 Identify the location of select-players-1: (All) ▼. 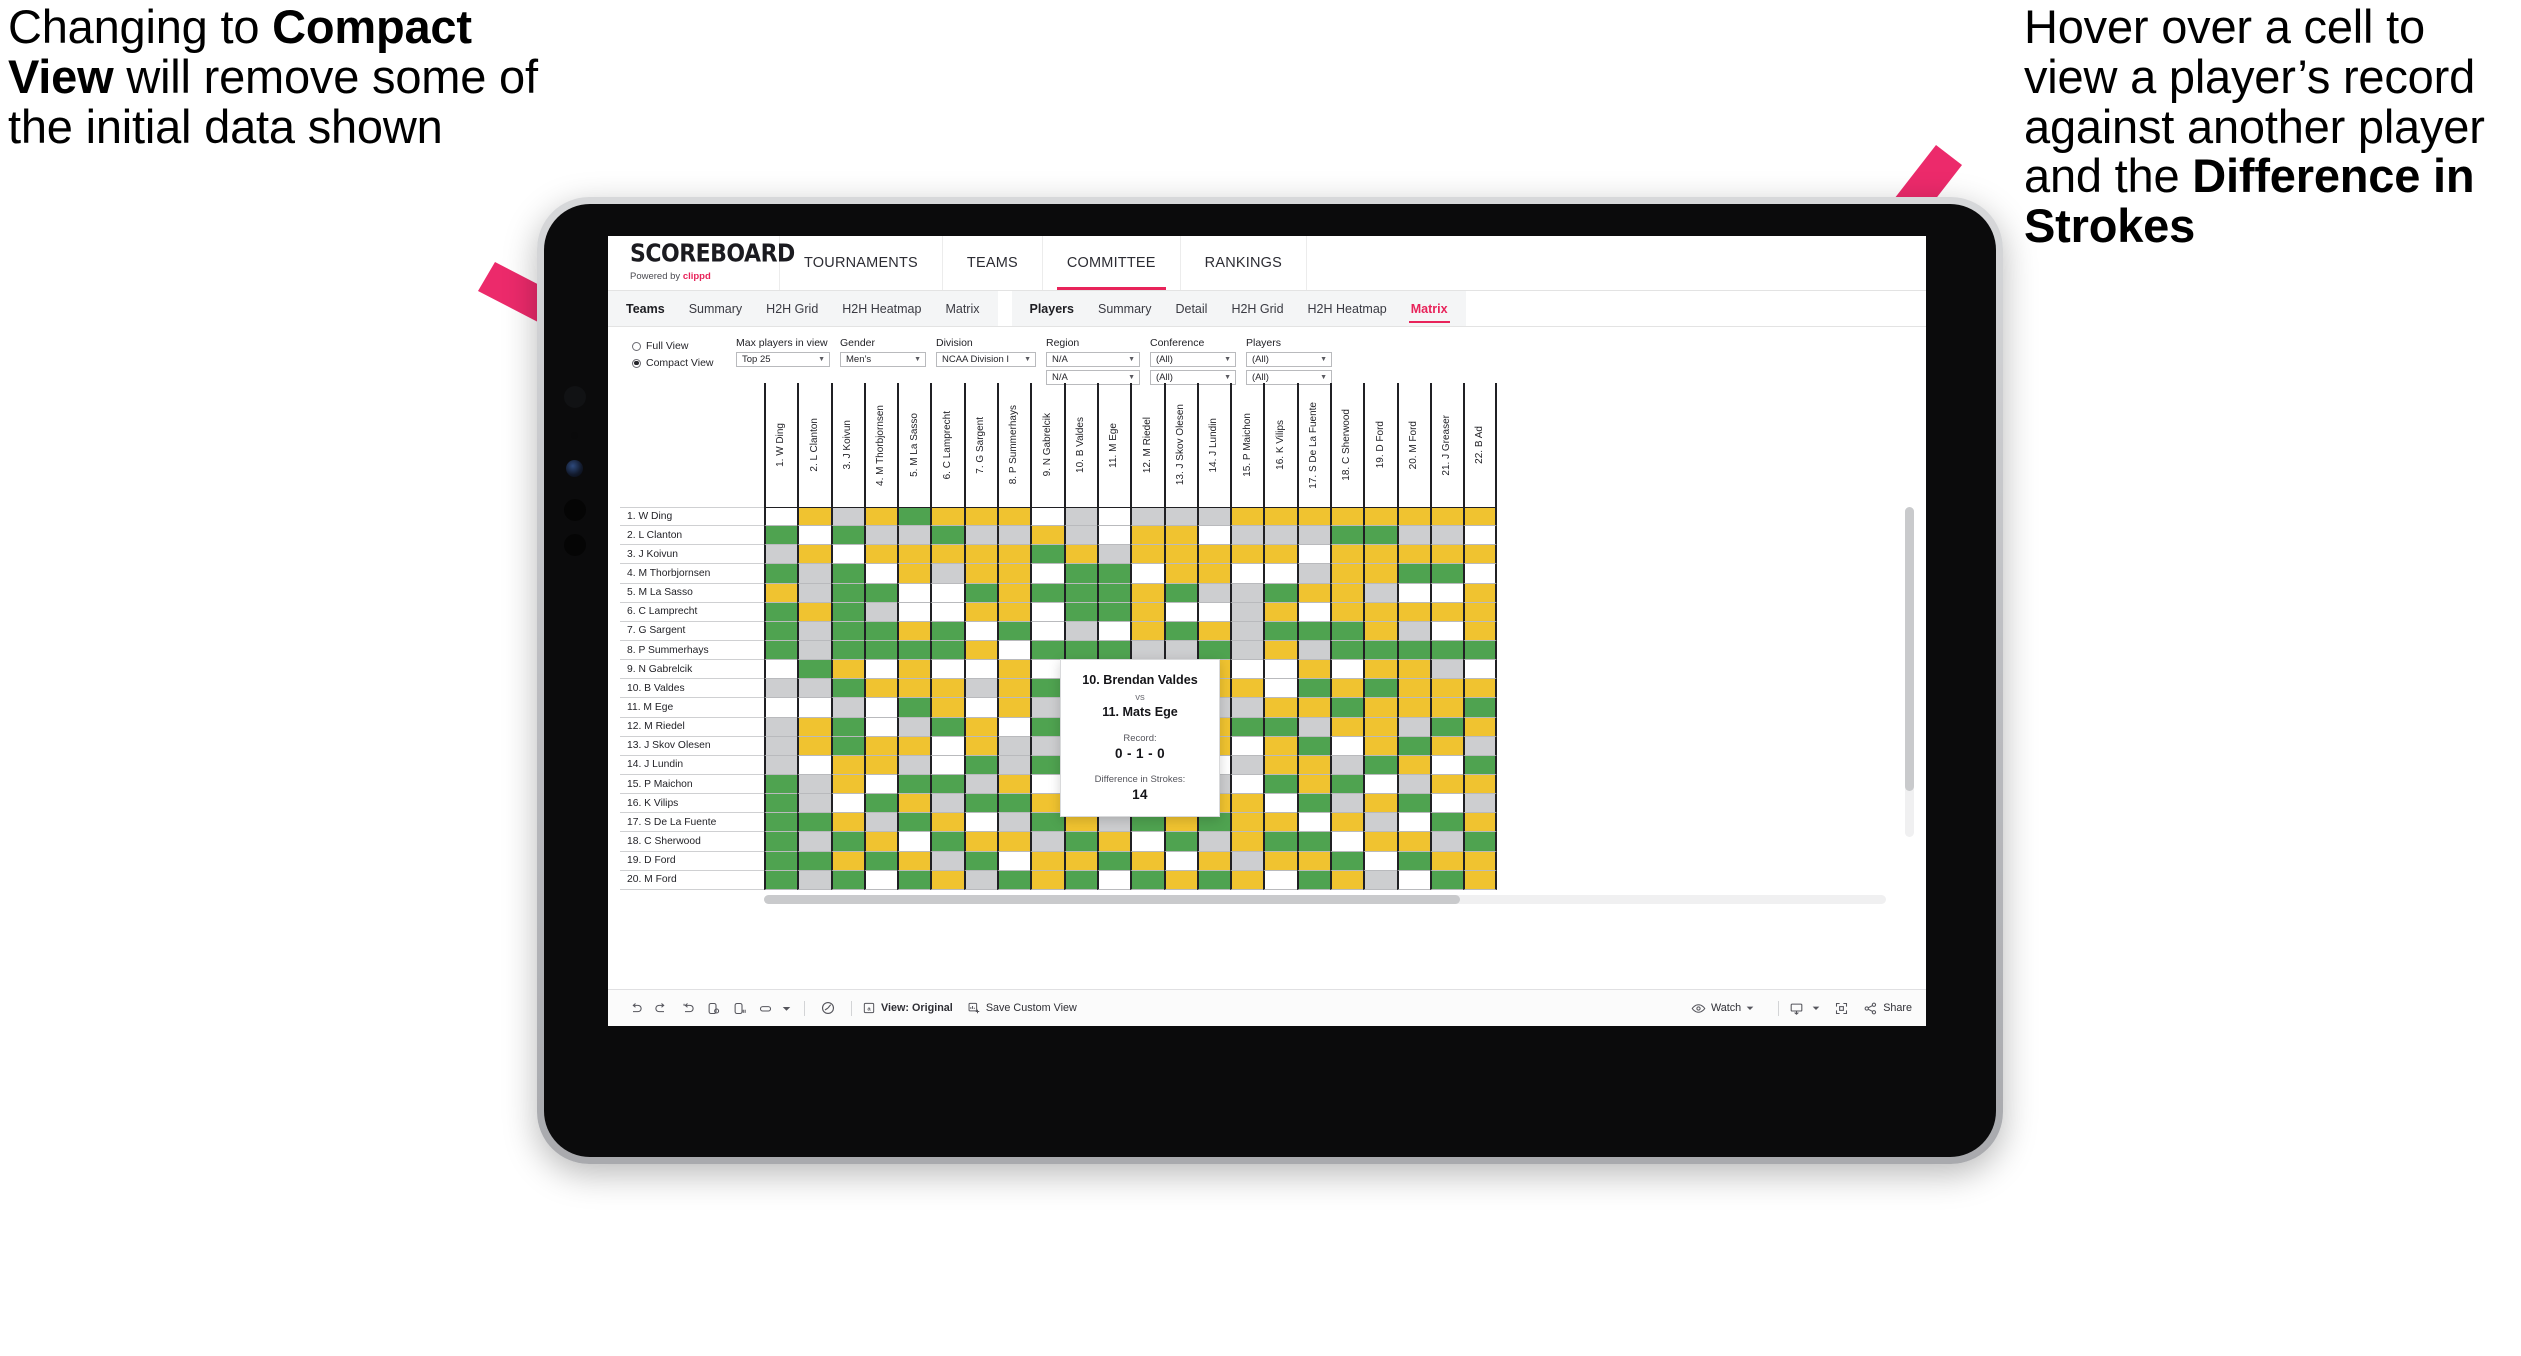
(1289, 359).